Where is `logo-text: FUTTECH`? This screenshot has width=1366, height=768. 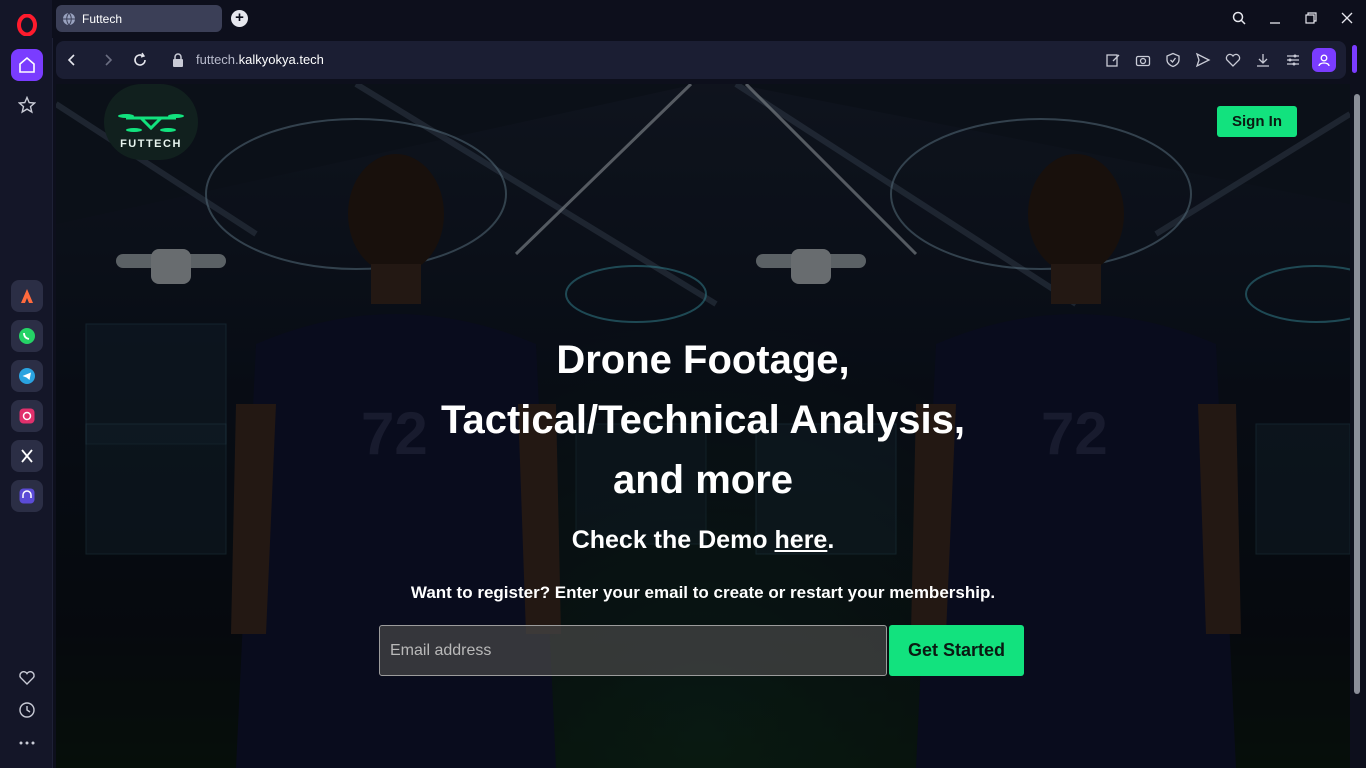
logo-text: FUTTECH is located at coordinates (151, 144).